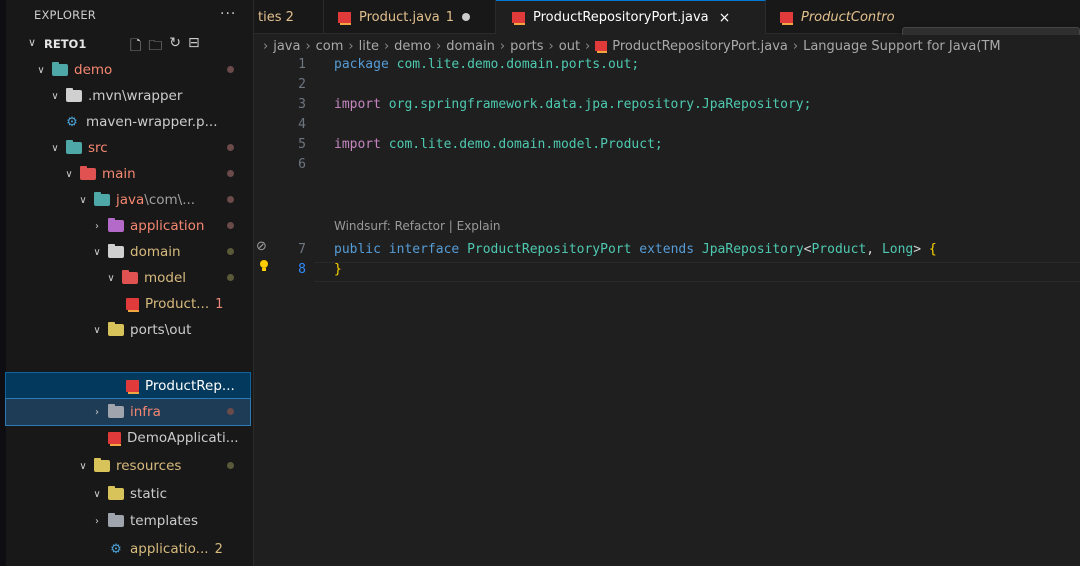 The height and width of the screenshot is (566, 1080). I want to click on tree-item-main: ∨ main, so click(128, 174).